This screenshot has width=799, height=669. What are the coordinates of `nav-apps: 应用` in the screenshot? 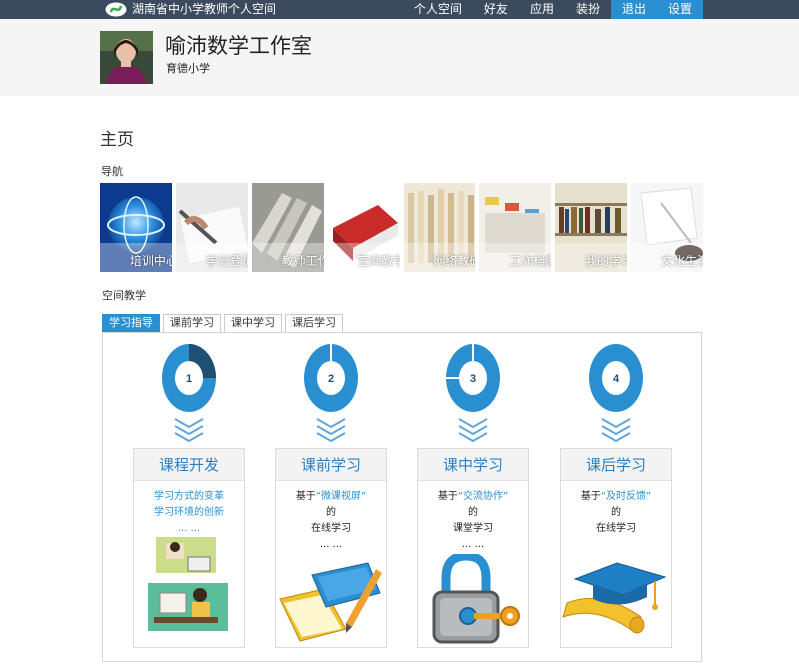 It's located at (542, 9).